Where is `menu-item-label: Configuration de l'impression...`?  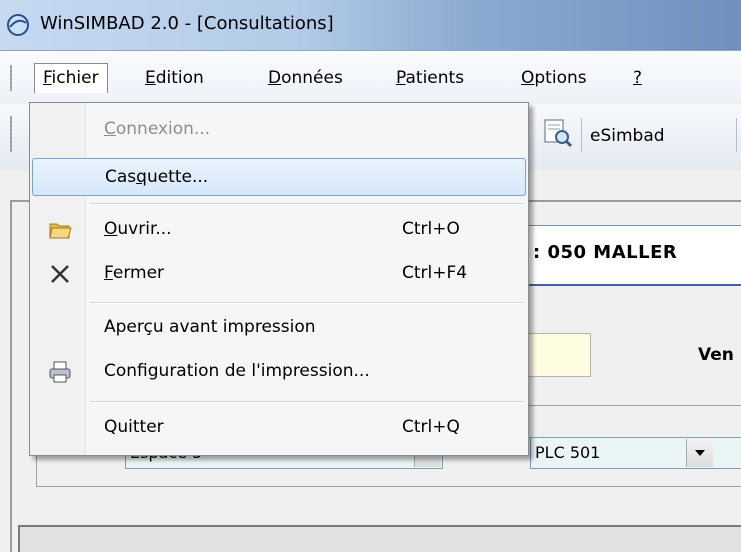 menu-item-label: Configuration de l'impression... is located at coordinates (237, 371).